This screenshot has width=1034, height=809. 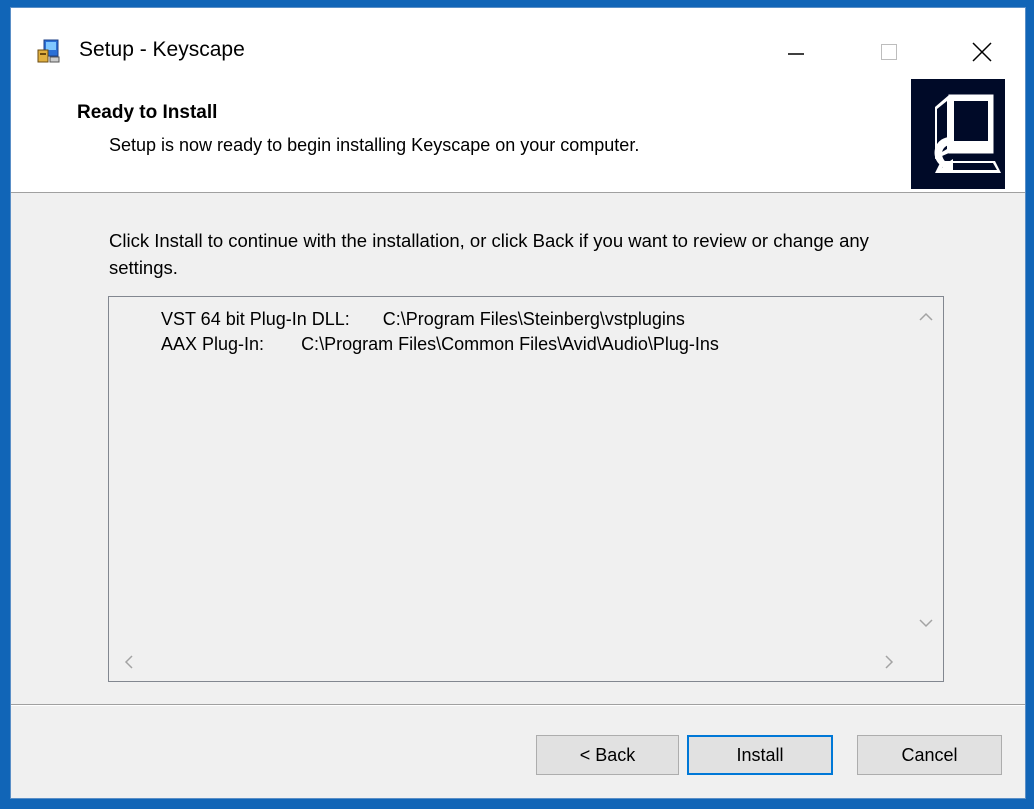 I want to click on title-bar: Setup - Keyscape, so click(x=518, y=50).